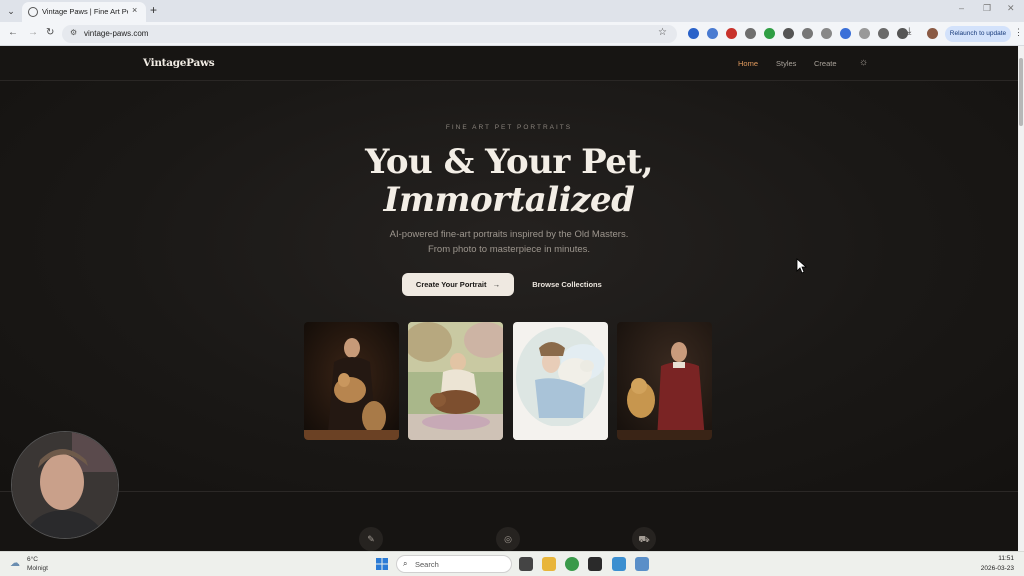 This screenshot has height=576, width=1024. Describe the element at coordinates (33, 12) in the screenshot. I see `globe-icon` at that location.